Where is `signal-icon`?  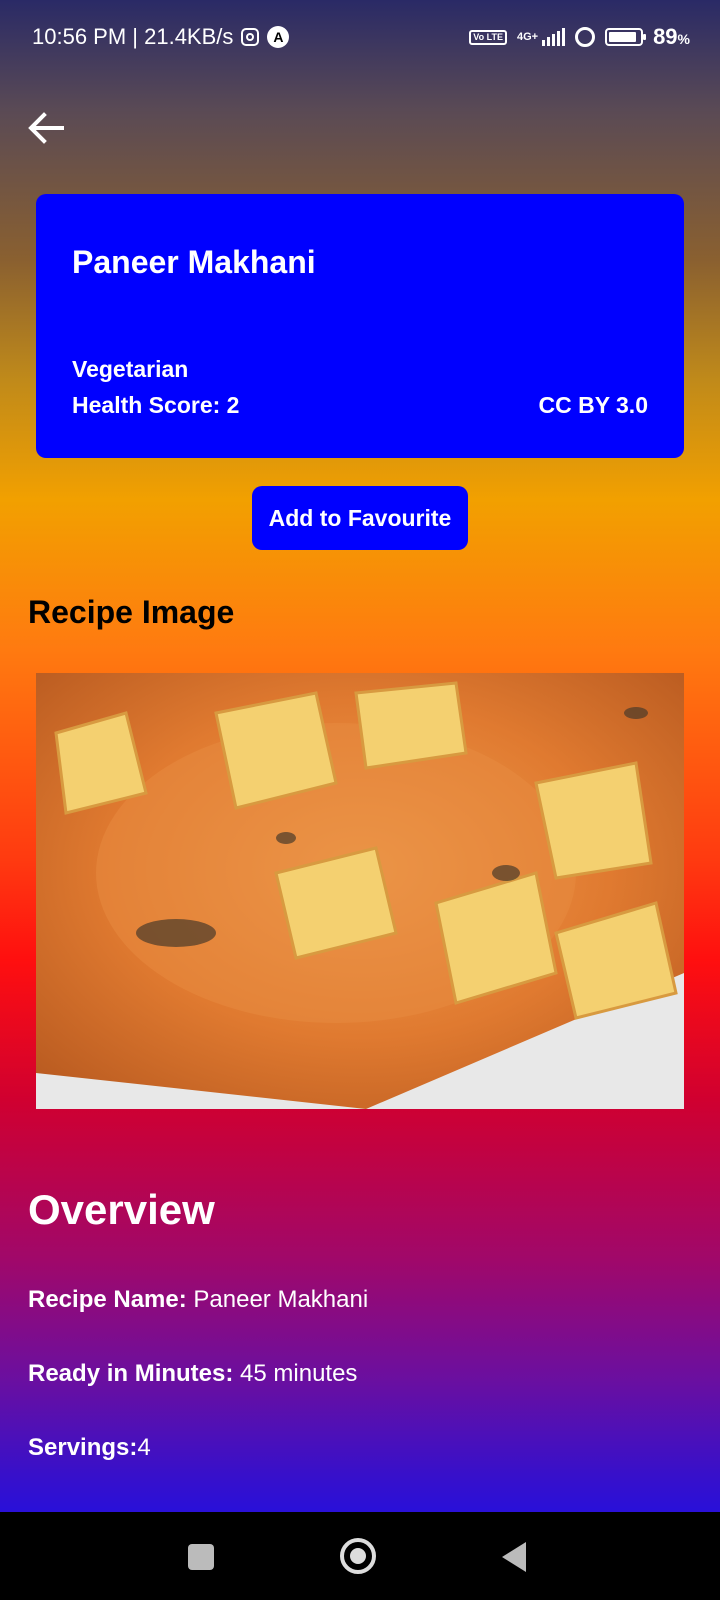 signal-icon is located at coordinates (554, 37).